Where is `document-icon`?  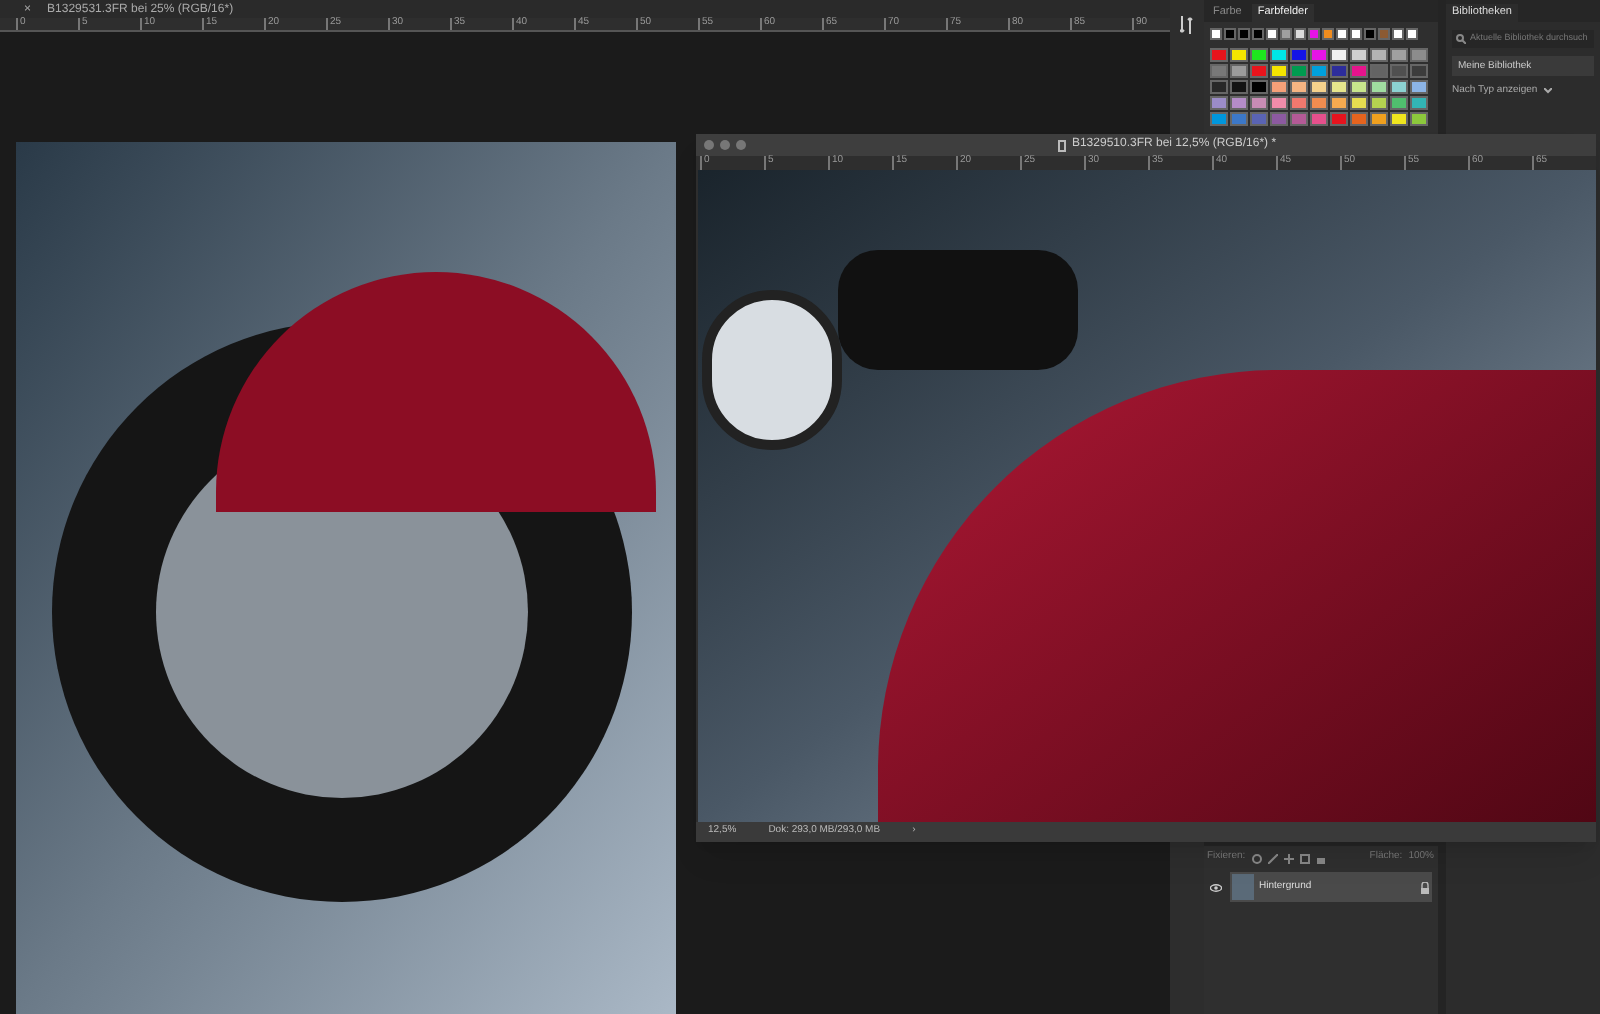
document-icon is located at coordinates (1061, 145).